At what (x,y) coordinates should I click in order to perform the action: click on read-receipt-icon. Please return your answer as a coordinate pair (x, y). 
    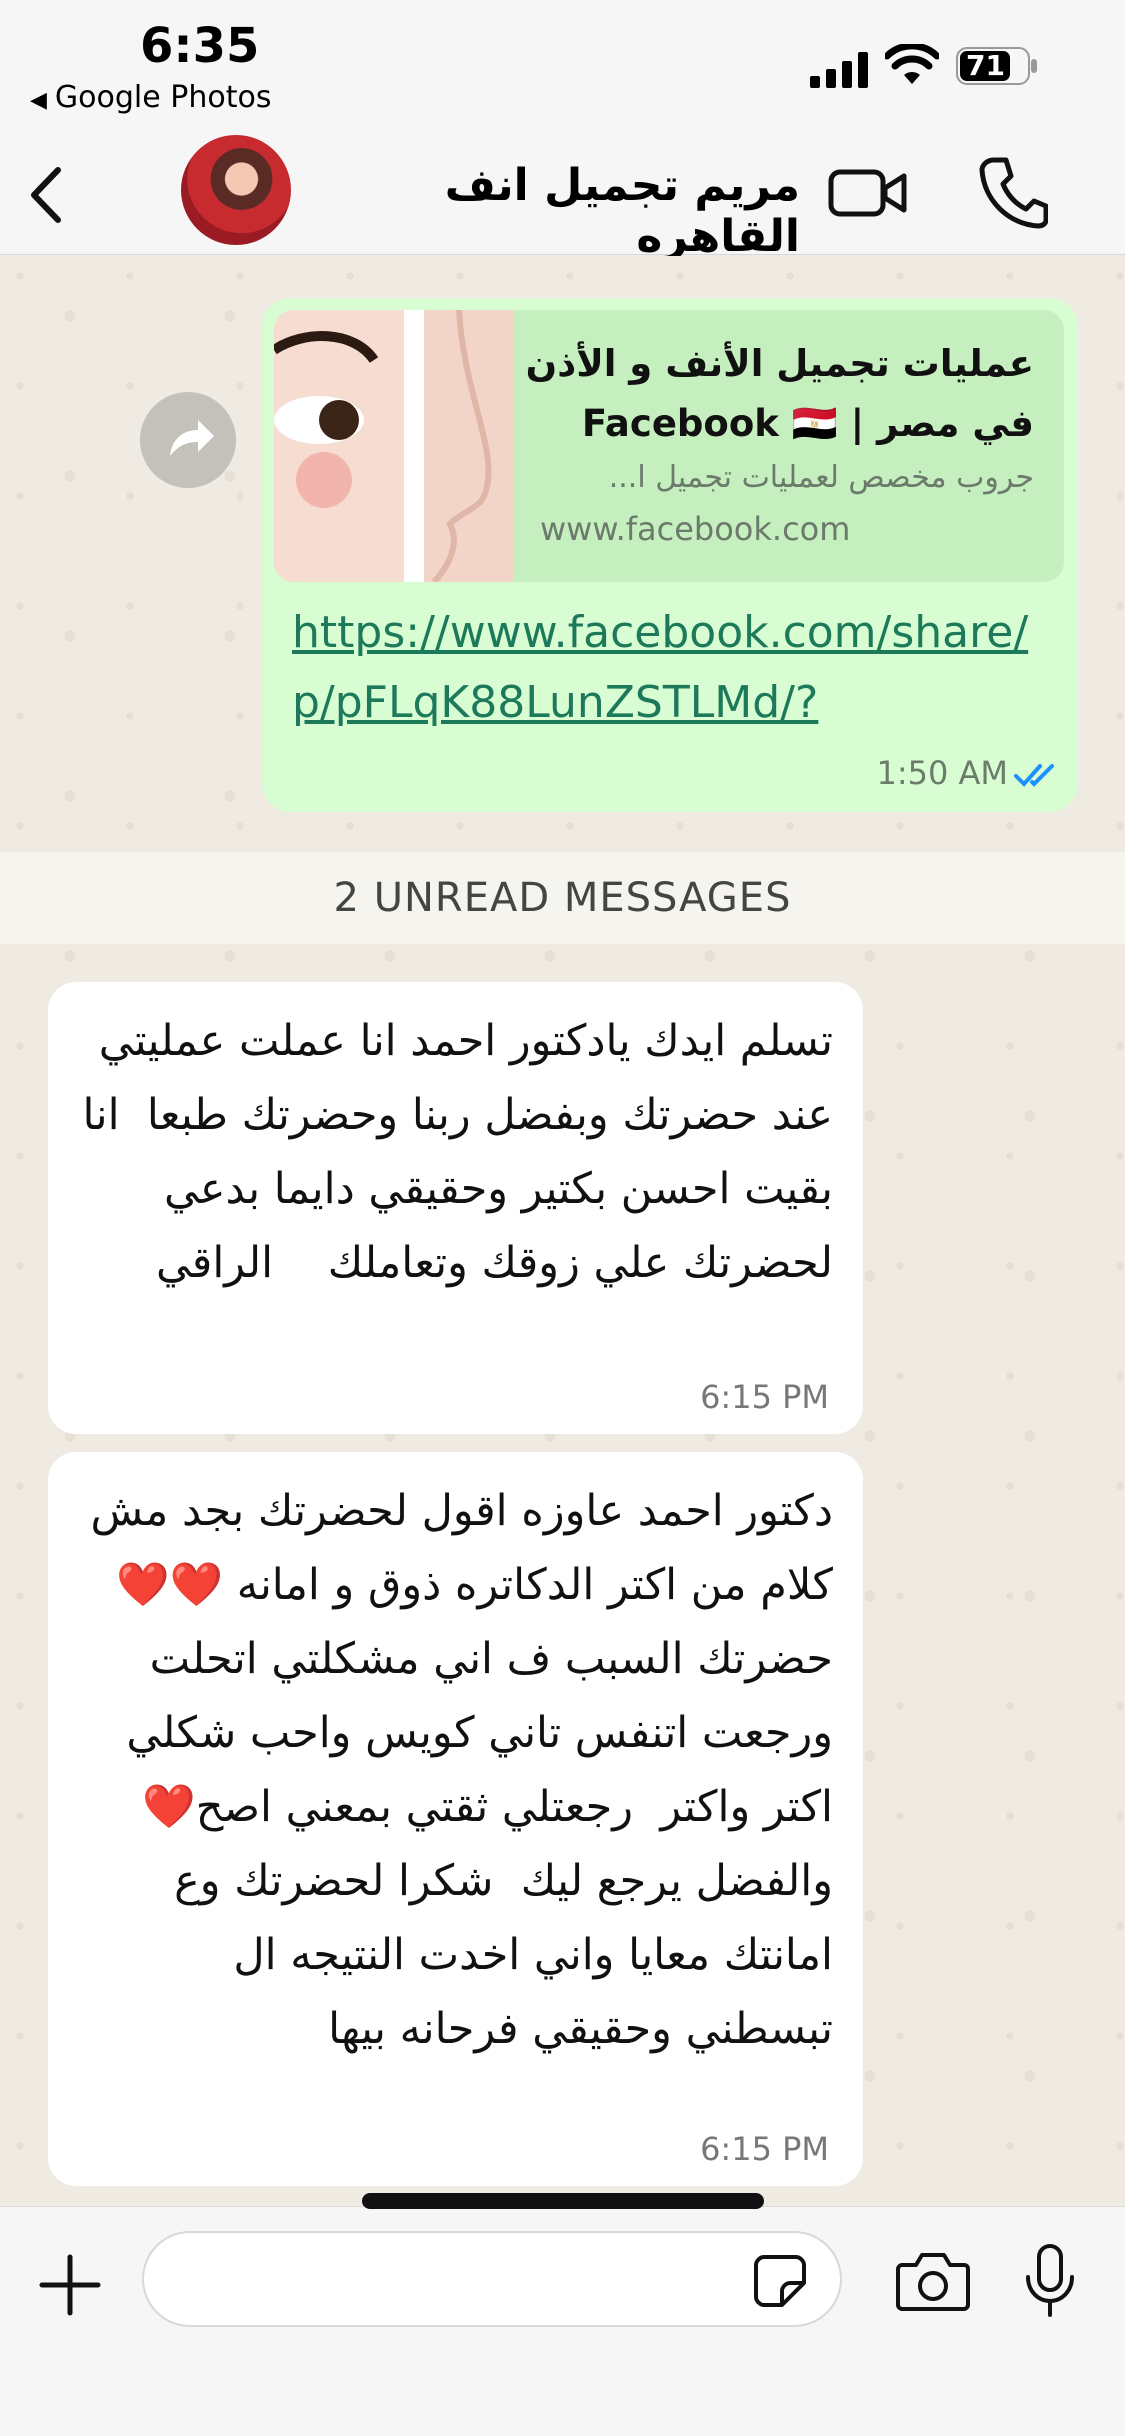
    Looking at the image, I should click on (1034, 775).